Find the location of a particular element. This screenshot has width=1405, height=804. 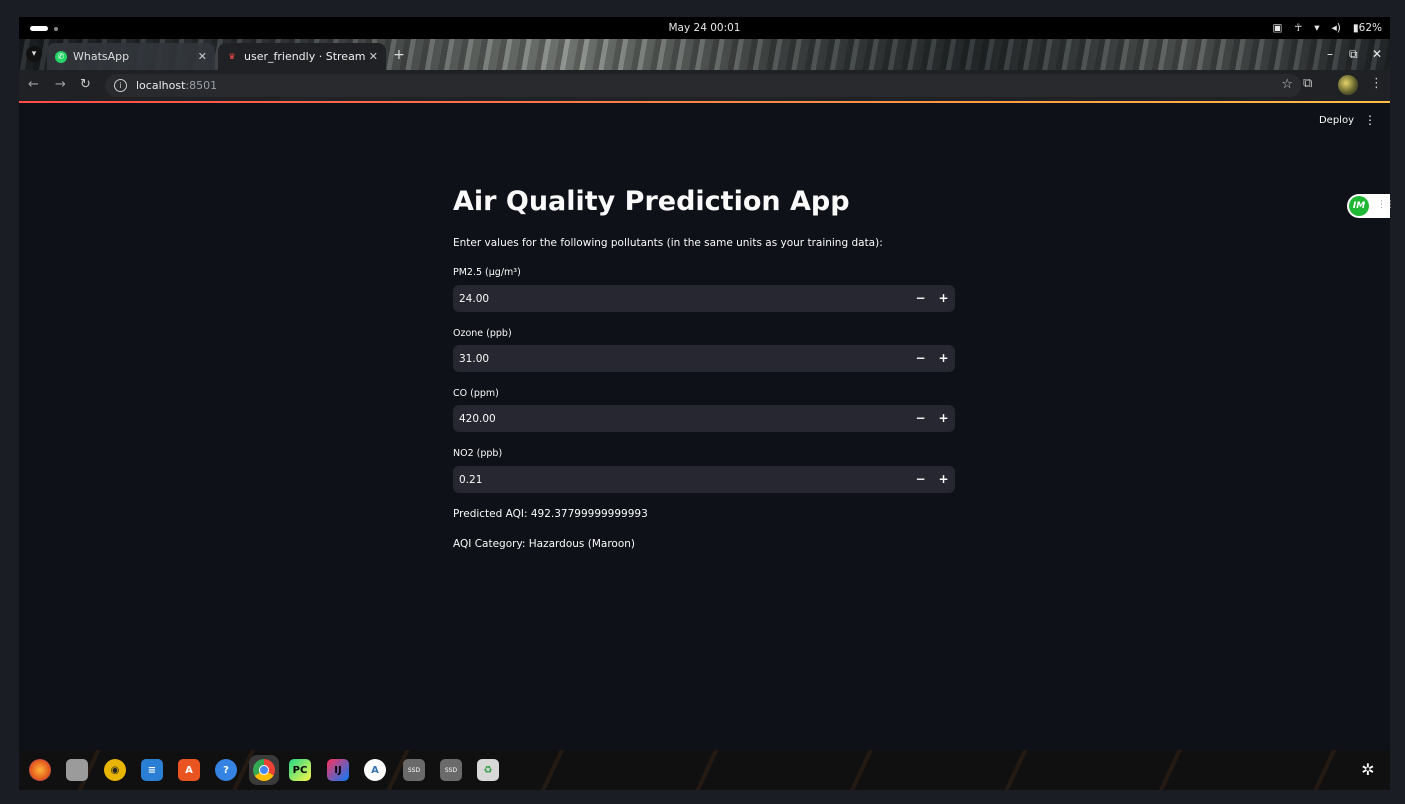

im-extension-widget: IM ⋮⋮ is located at coordinates (1371, 206).